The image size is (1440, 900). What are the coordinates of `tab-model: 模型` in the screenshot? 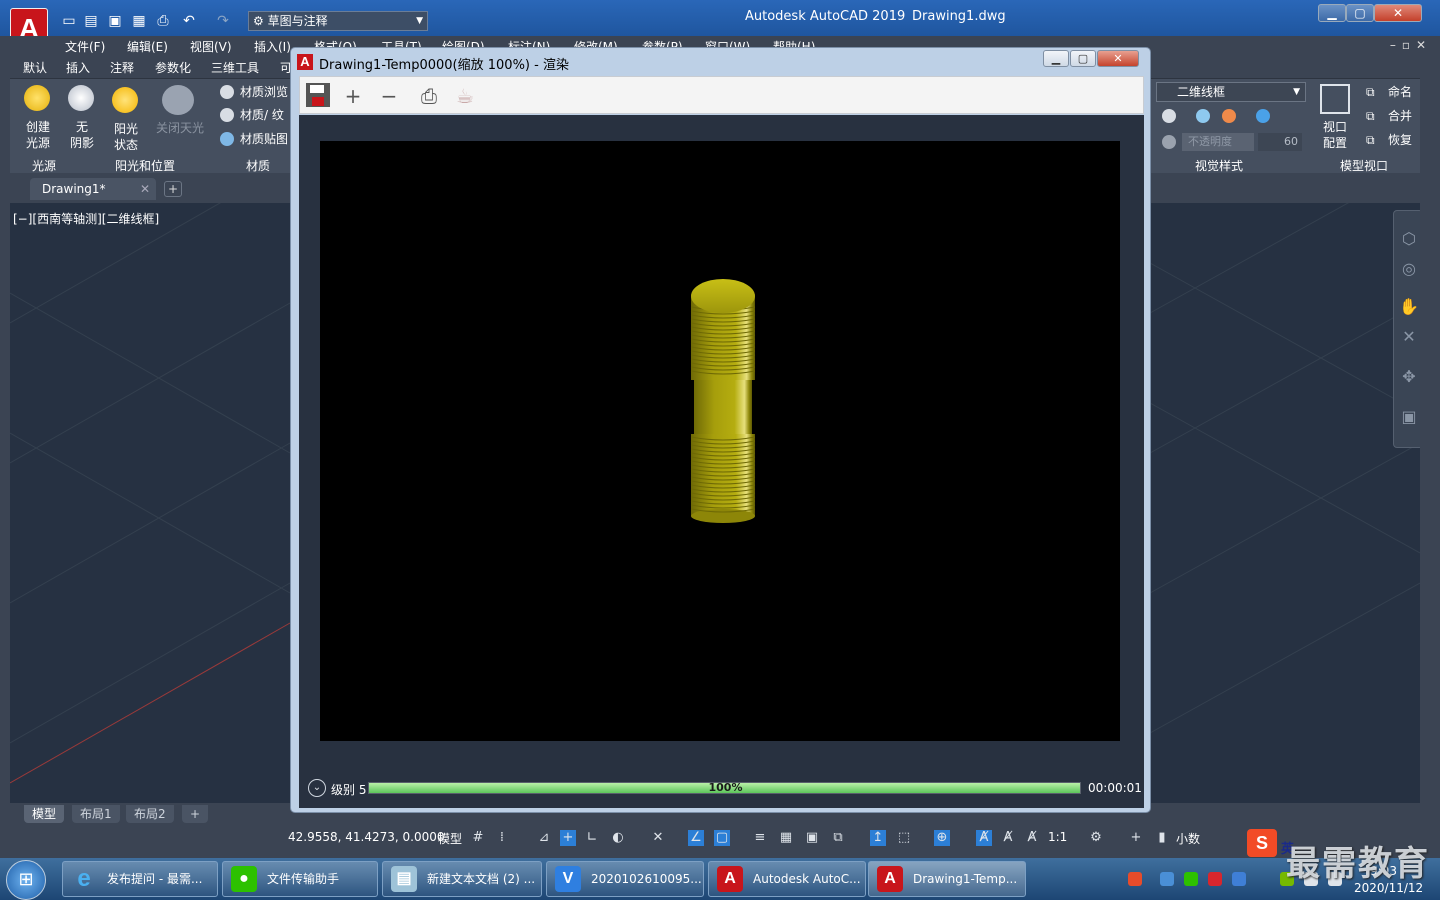 It's located at (44, 814).